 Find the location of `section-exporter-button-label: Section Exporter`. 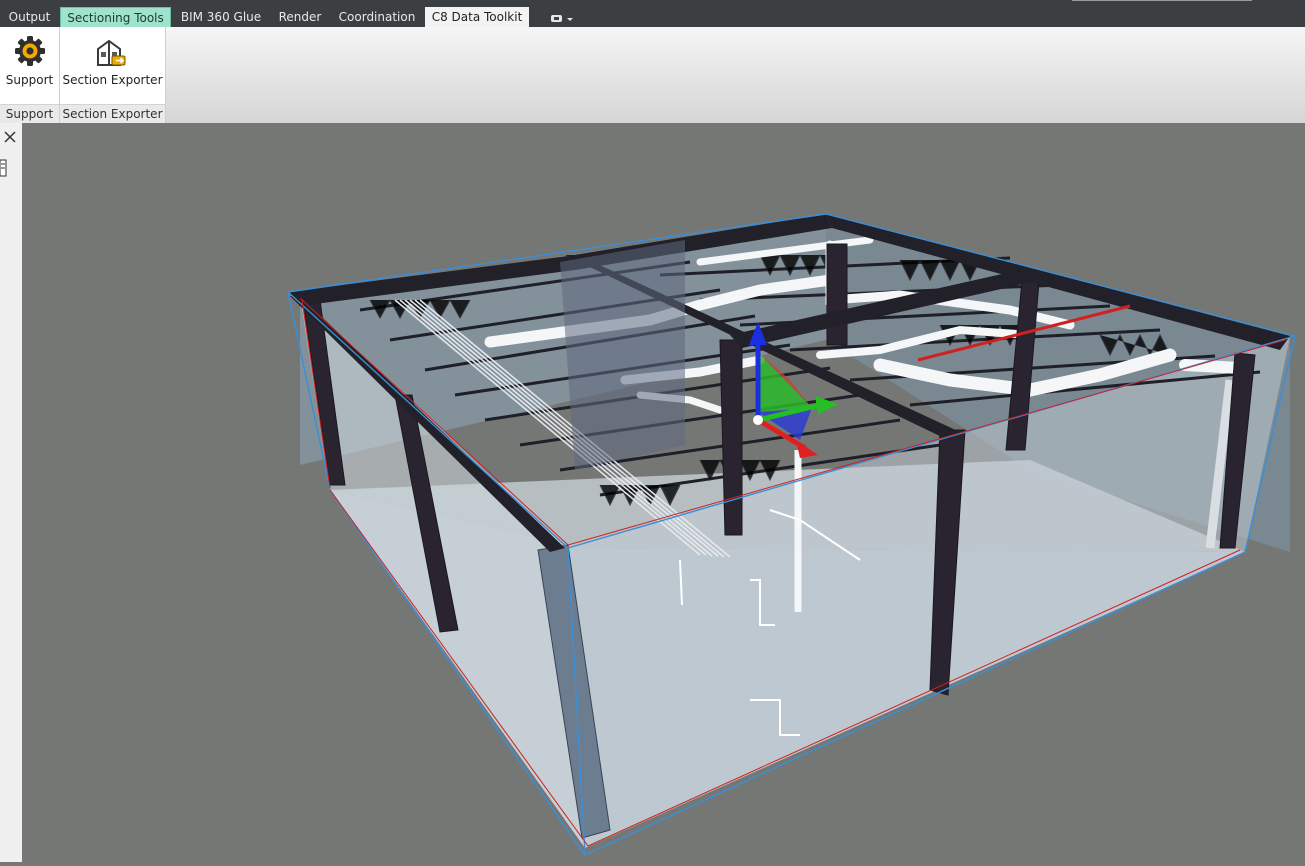

section-exporter-button-label: Section Exporter is located at coordinates (112, 80).